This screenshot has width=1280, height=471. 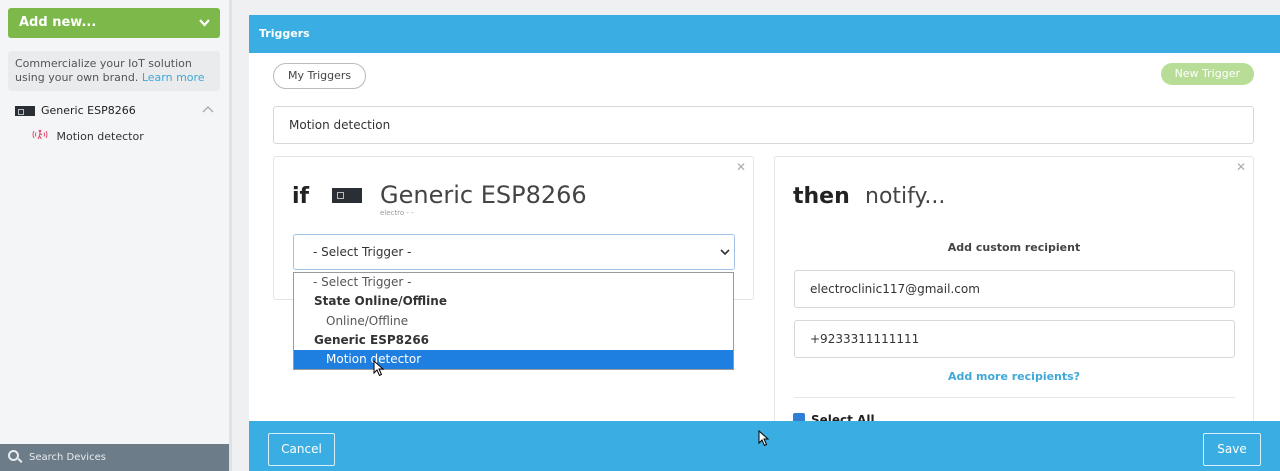 I want to click on if-label: if, so click(x=301, y=196).